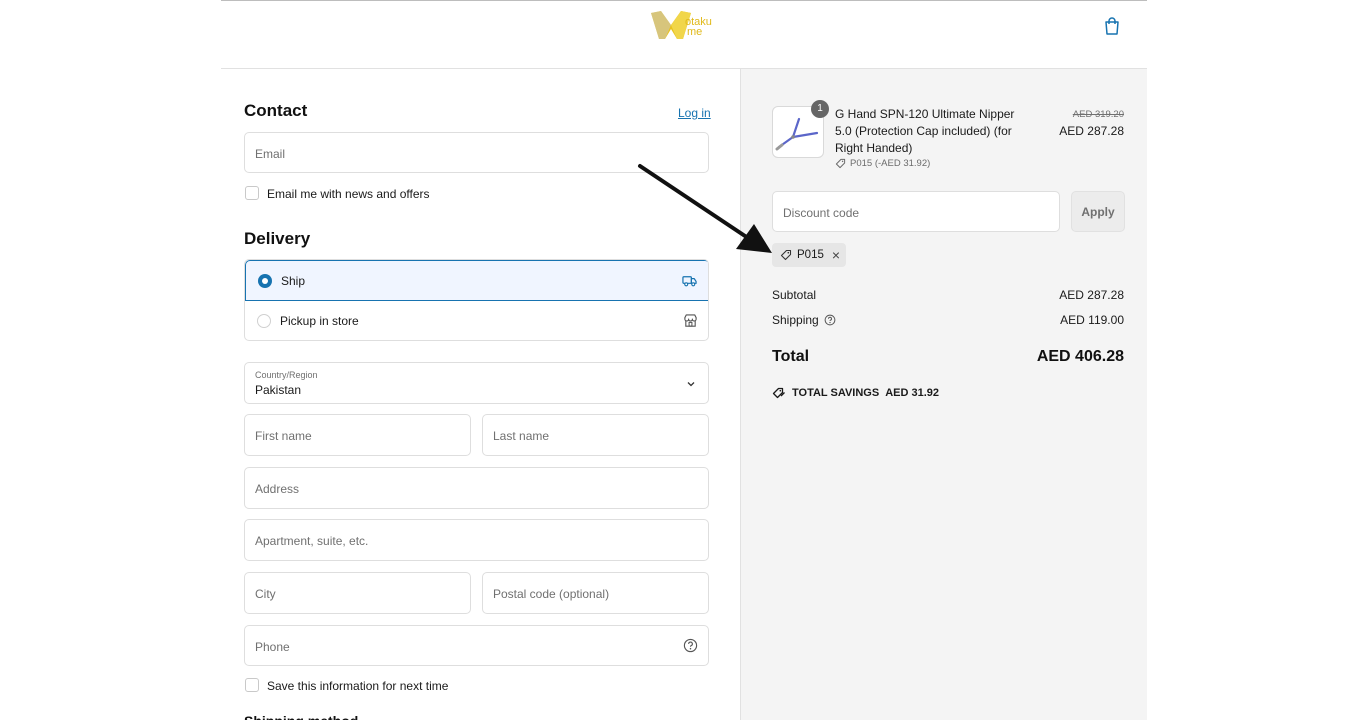 The width and height of the screenshot is (1368, 720). Describe the element at coordinates (791, 356) in the screenshot. I see `total-label: Total` at that location.